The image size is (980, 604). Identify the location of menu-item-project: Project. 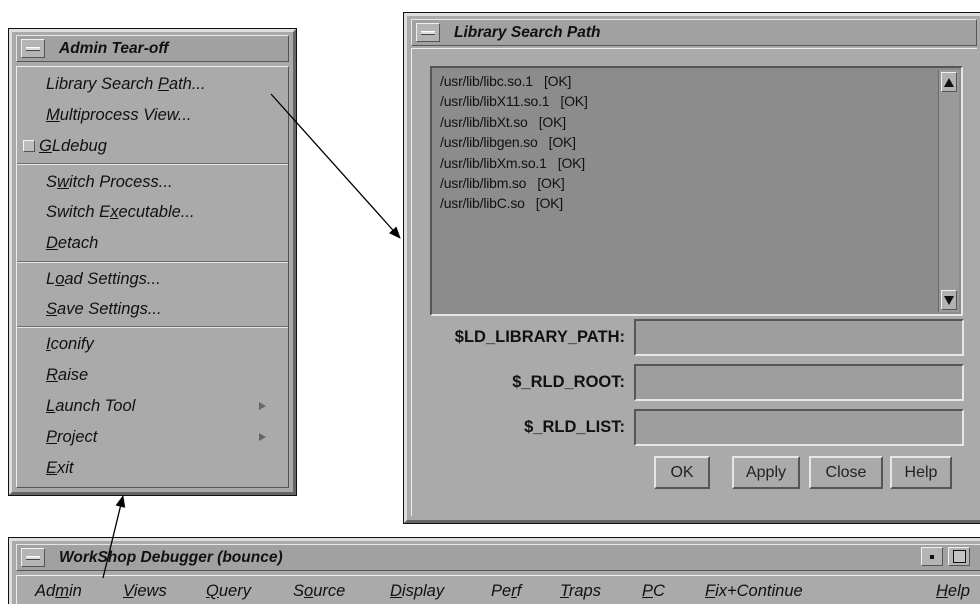
(152, 437).